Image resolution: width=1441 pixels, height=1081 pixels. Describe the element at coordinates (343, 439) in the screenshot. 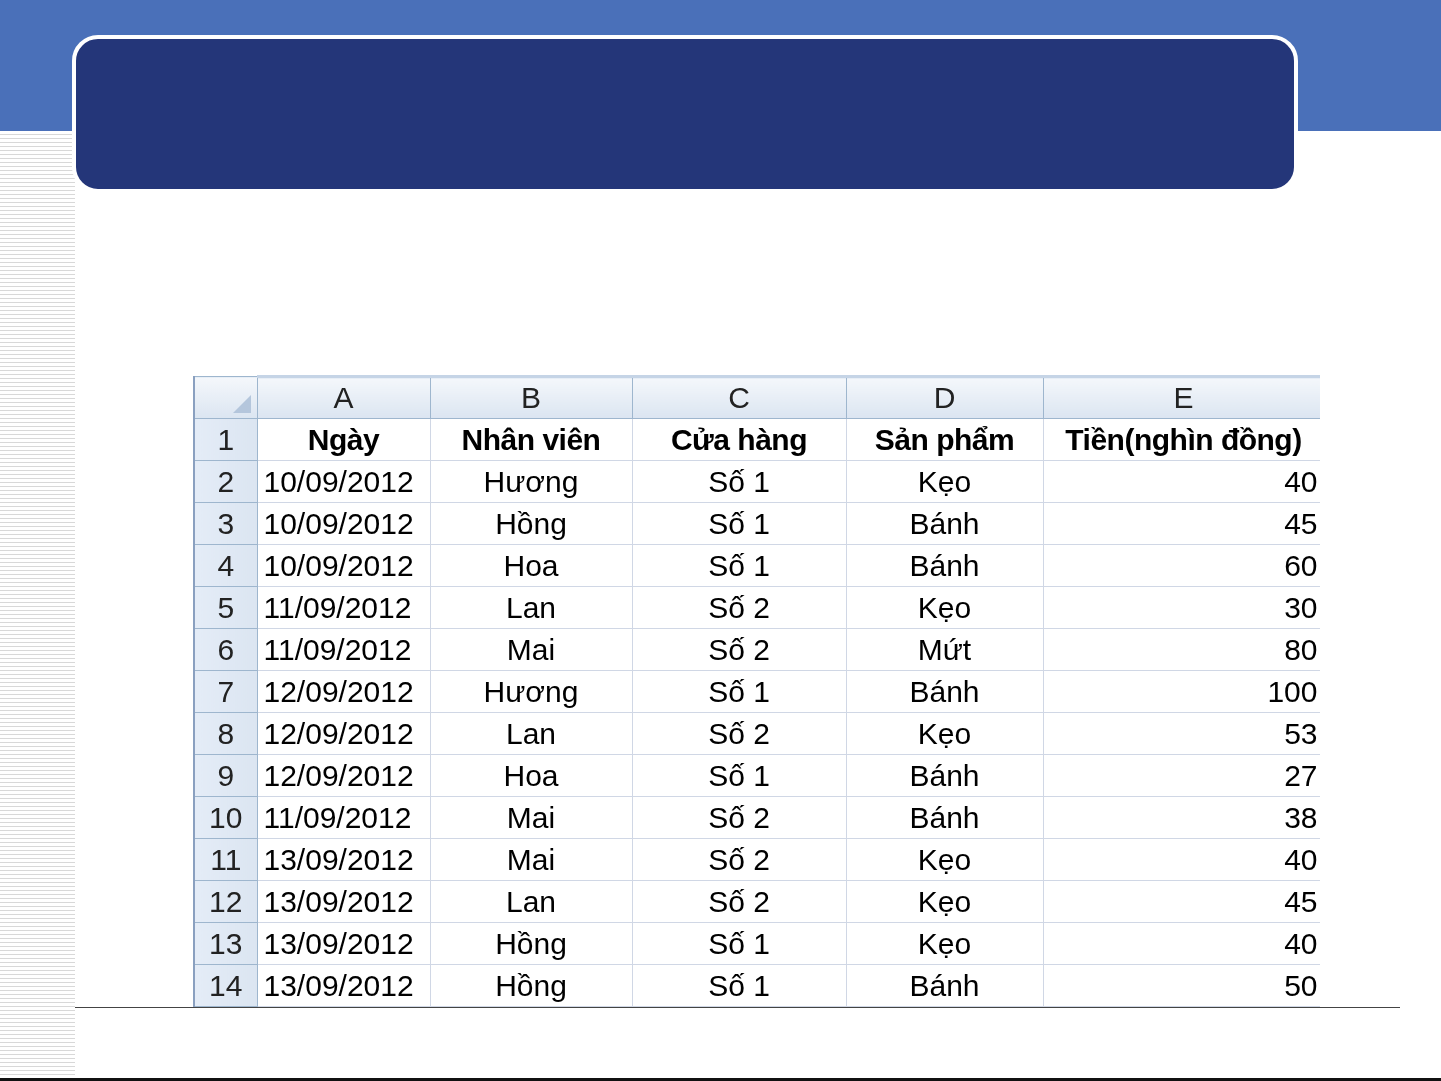

I see `header-cell: Ngày` at that location.